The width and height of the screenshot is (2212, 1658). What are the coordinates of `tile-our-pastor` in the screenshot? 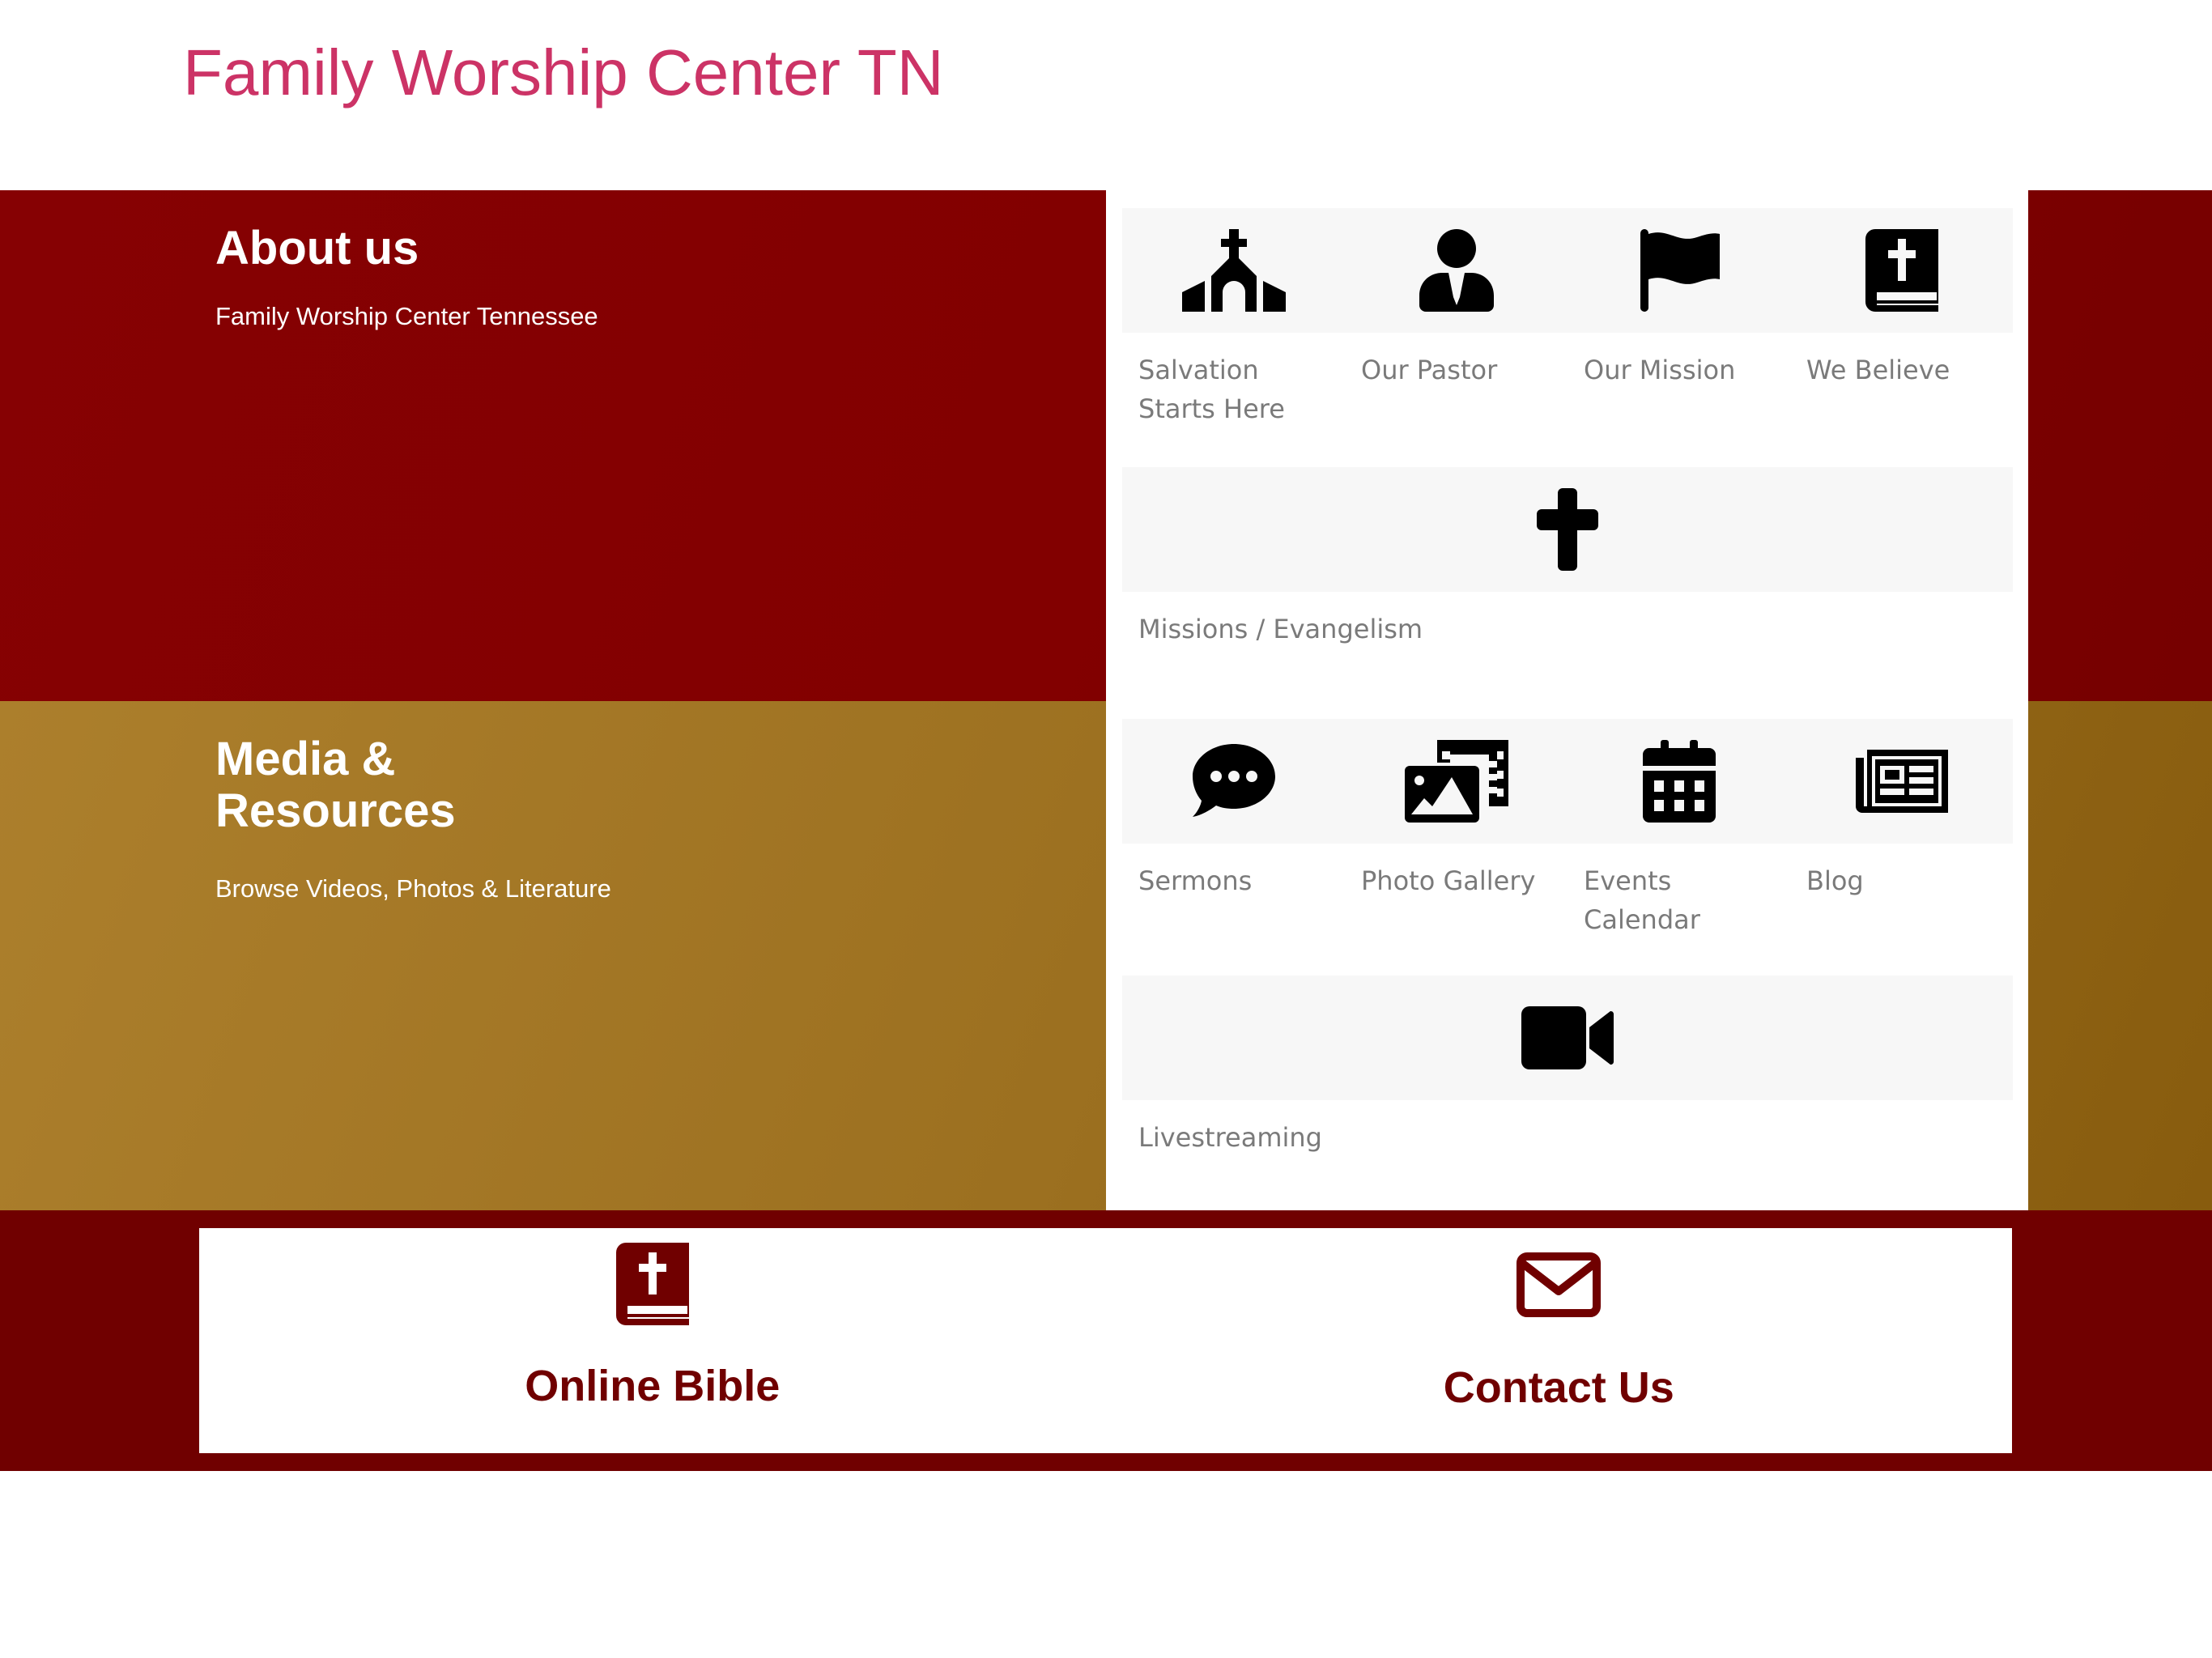 It's located at (1456, 270).